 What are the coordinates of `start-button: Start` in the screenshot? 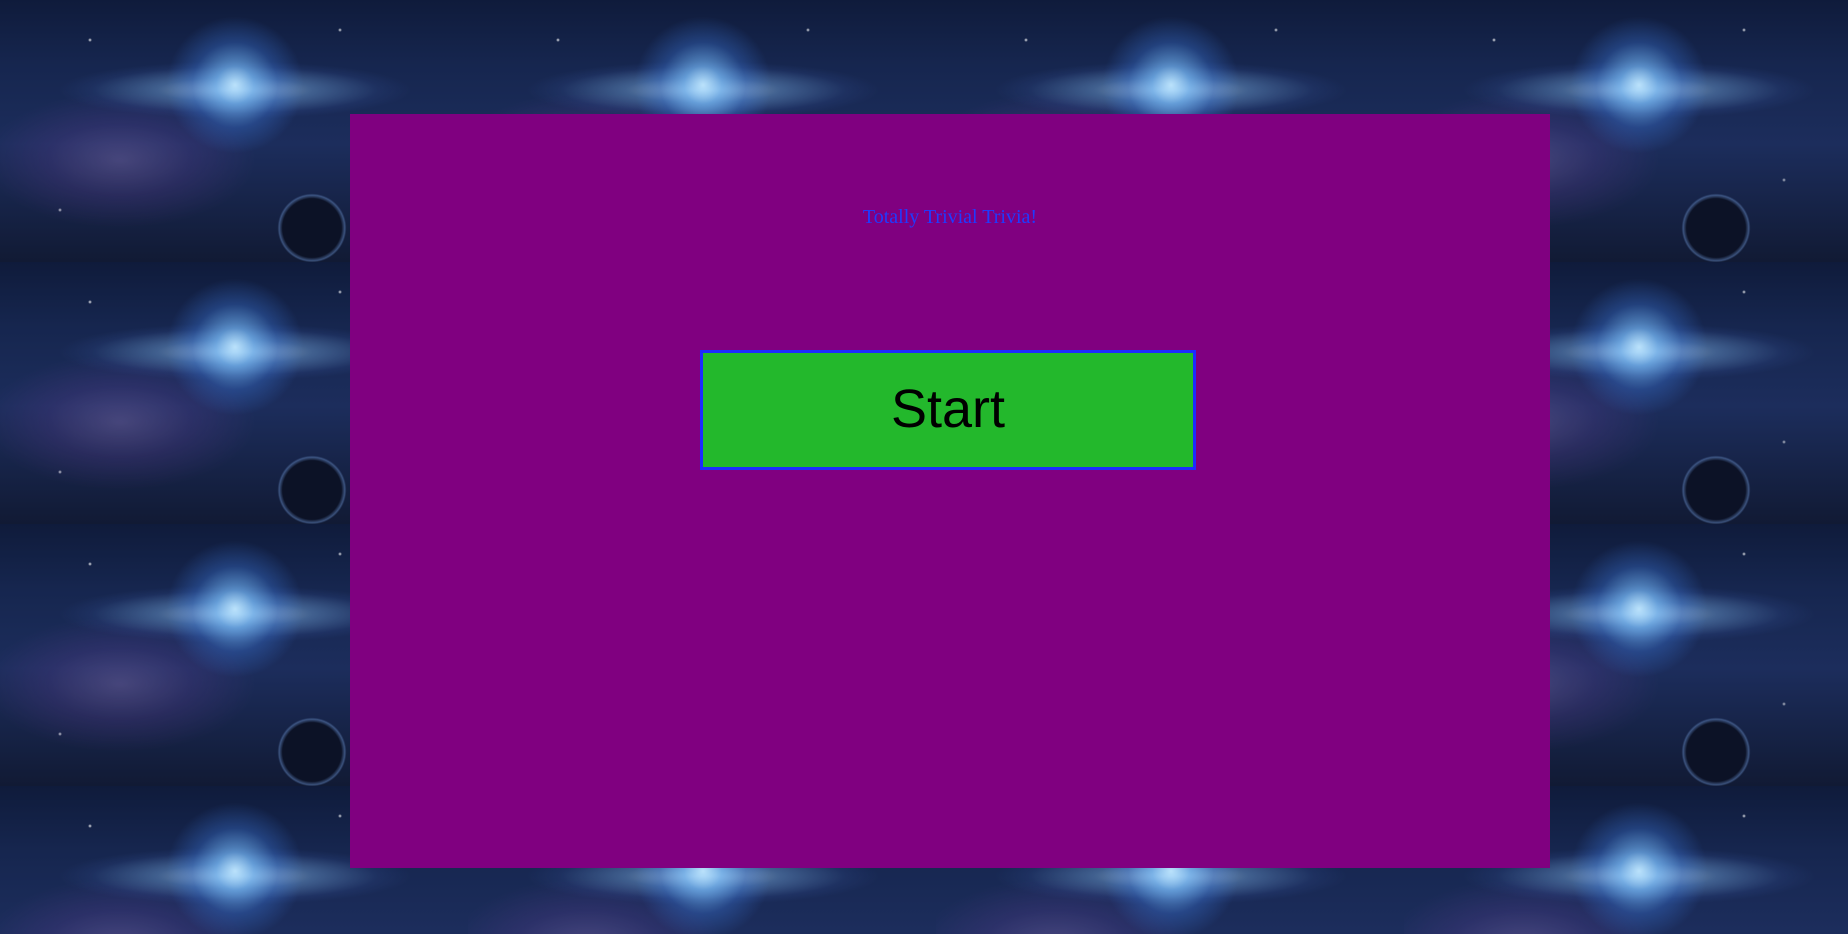 It's located at (948, 410).